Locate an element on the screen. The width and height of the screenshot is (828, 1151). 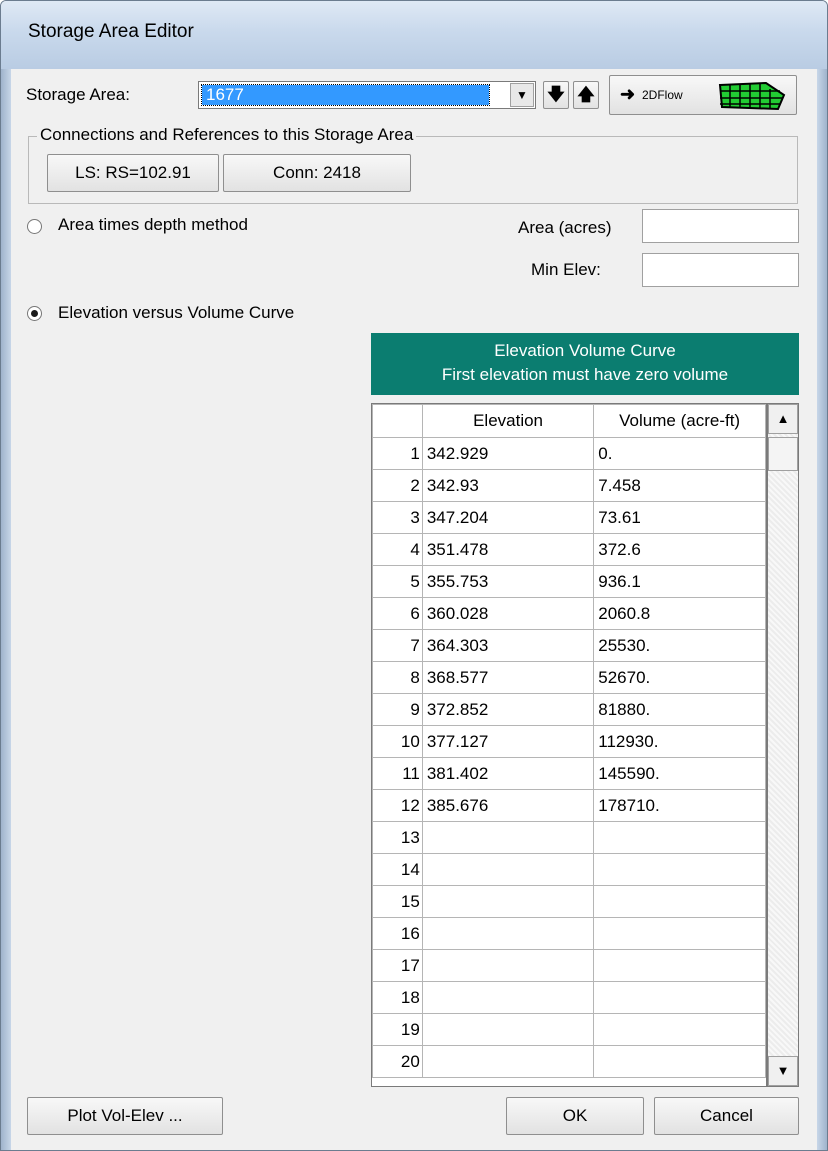
table-row: 13 is located at coordinates (569, 837).